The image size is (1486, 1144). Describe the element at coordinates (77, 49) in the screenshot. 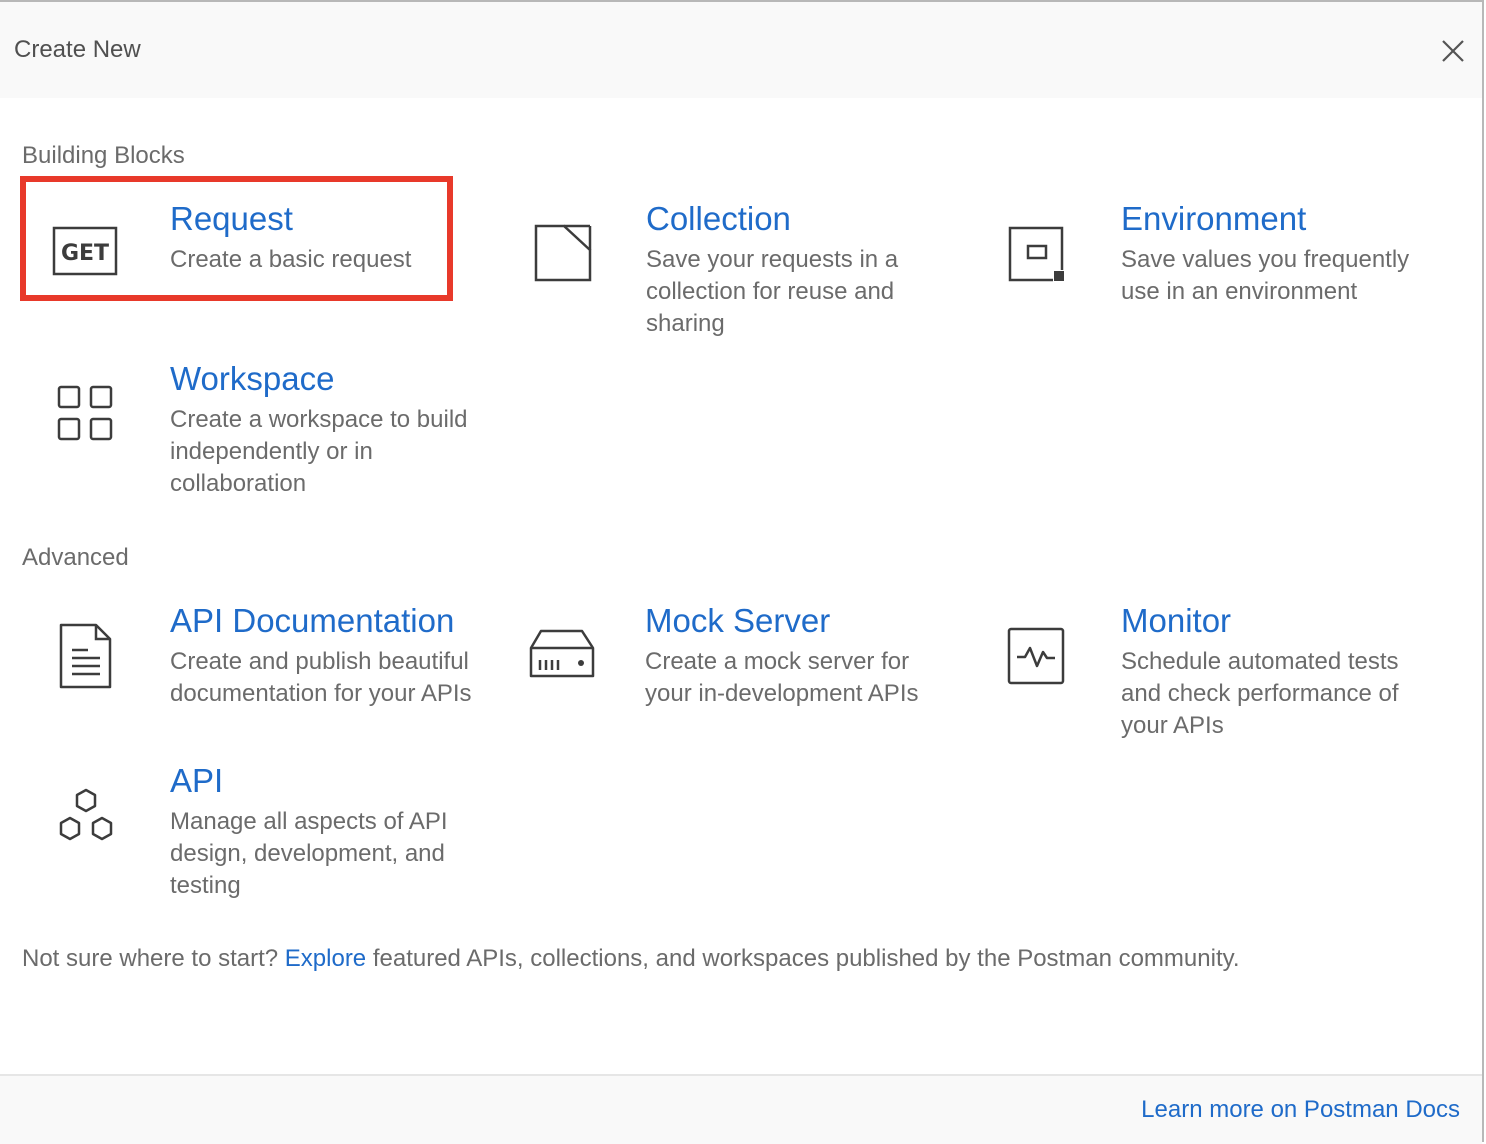

I see `dialog-title: Create New` at that location.